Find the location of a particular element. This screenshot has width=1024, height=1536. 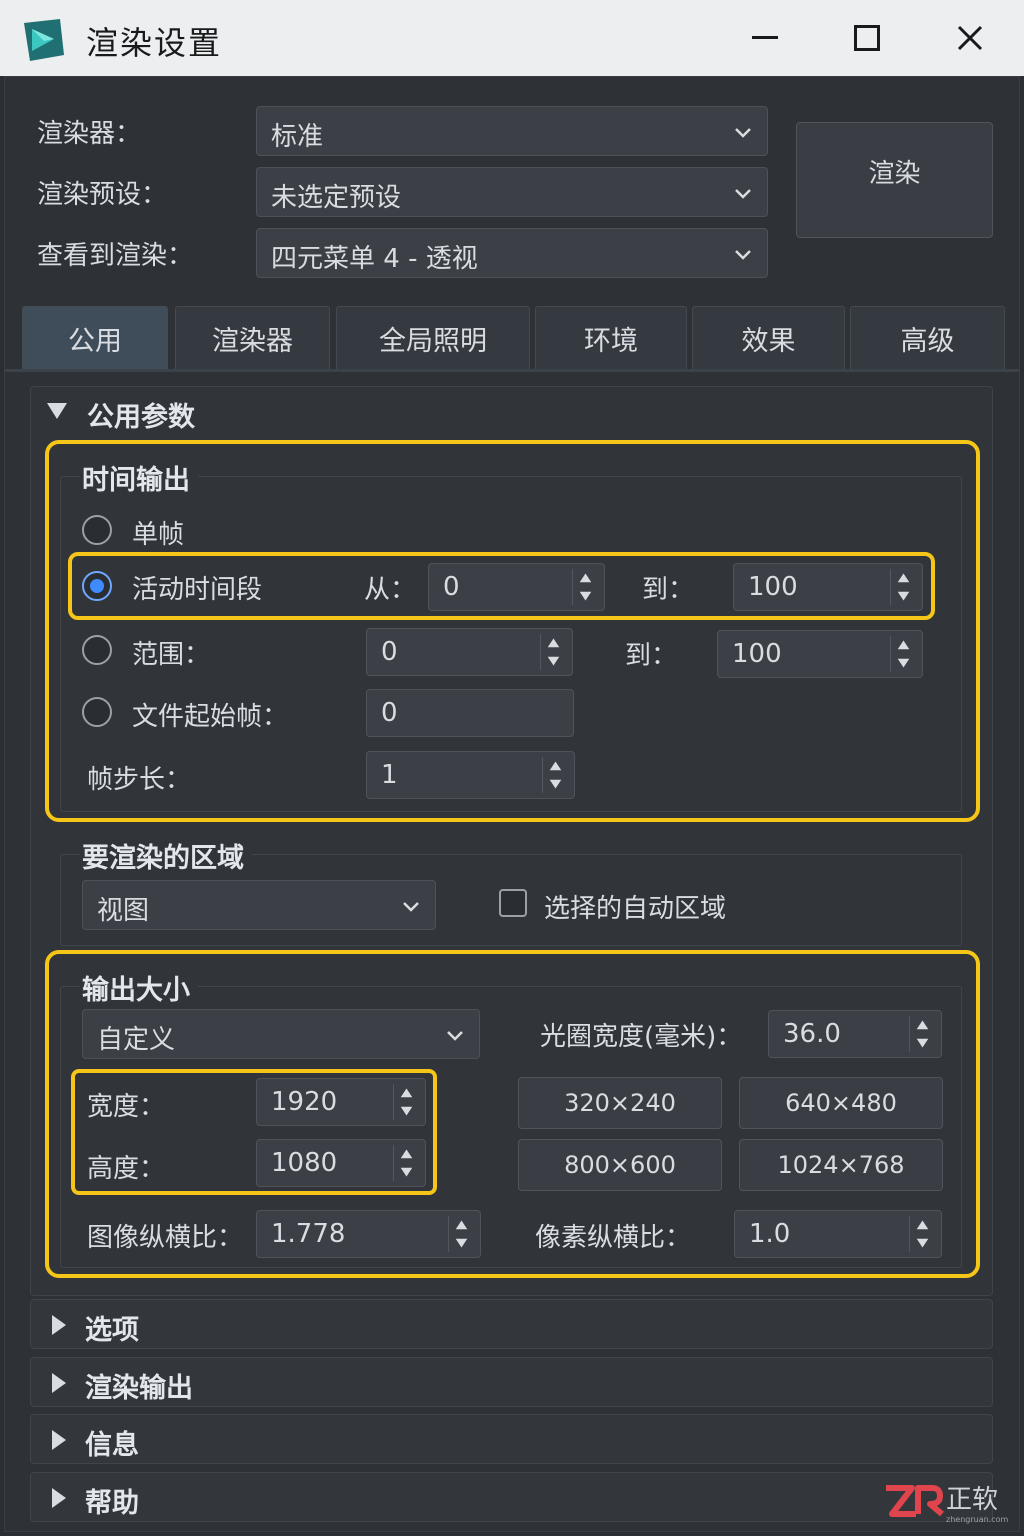

tab-global-illumination: 全局照明 is located at coordinates (433, 338).